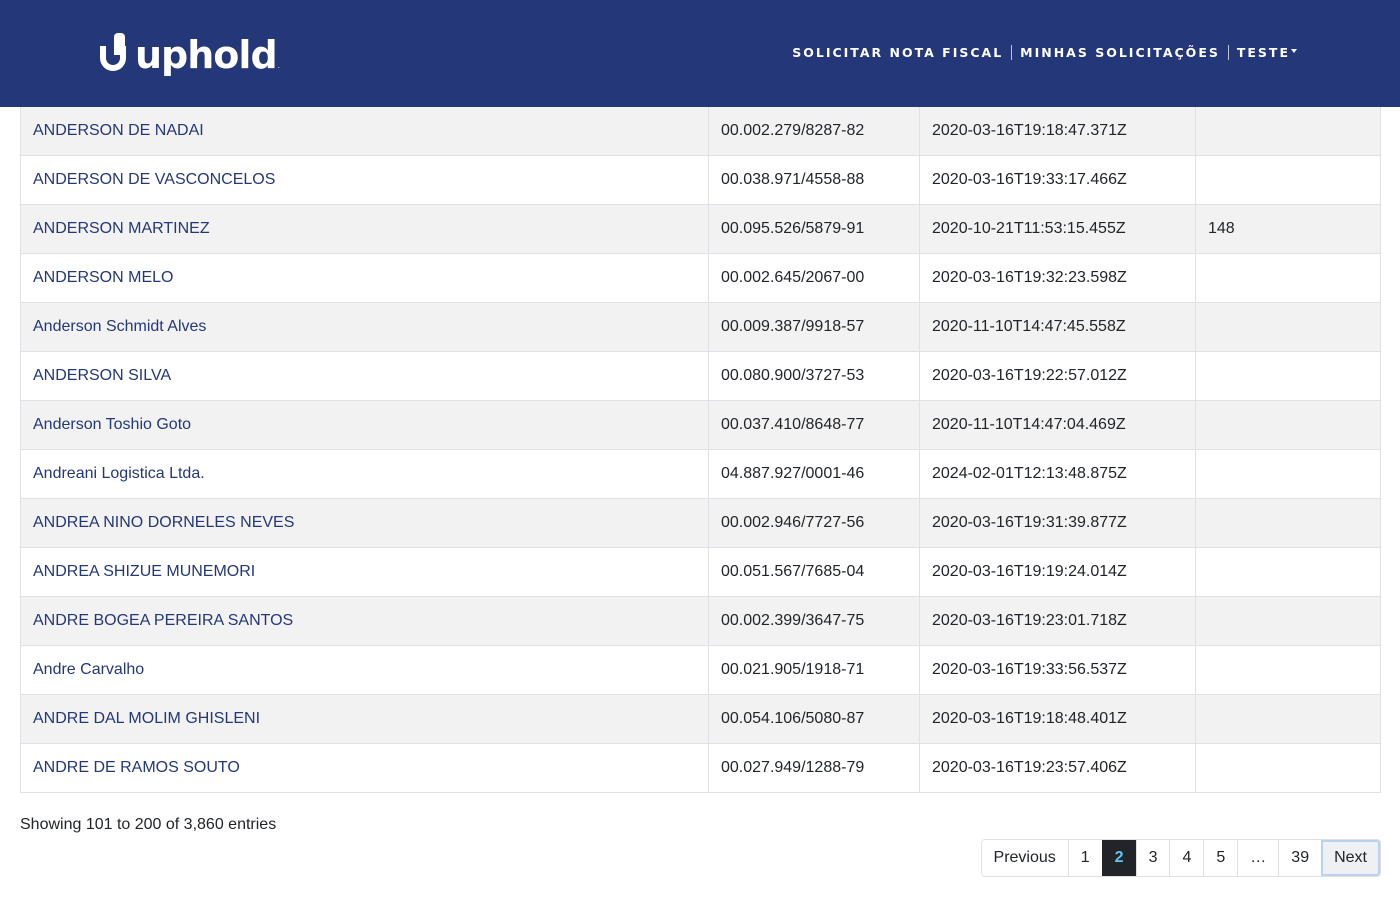 This screenshot has height=900, width=1400. I want to click on client-name-link: ANDRE DE RAMOS SOUTO, so click(136, 767).